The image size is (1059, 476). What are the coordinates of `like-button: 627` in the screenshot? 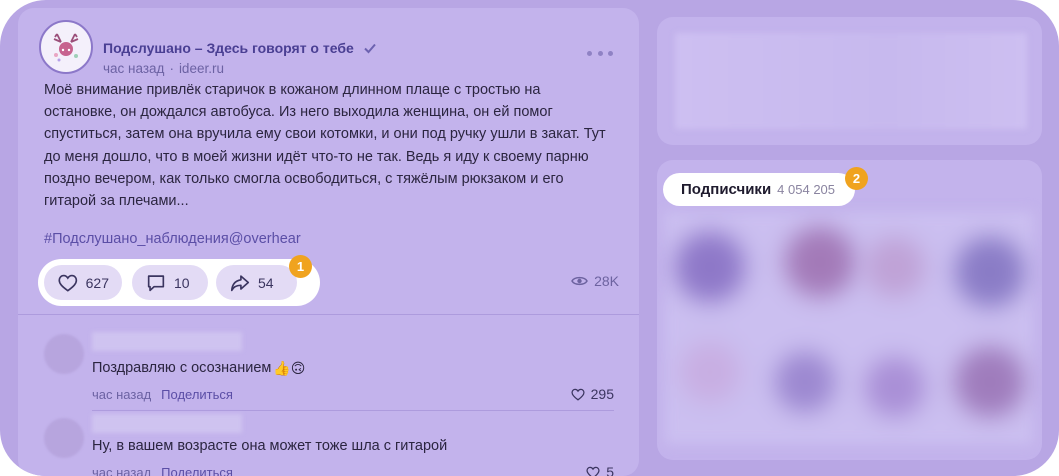 It's located at (83, 282).